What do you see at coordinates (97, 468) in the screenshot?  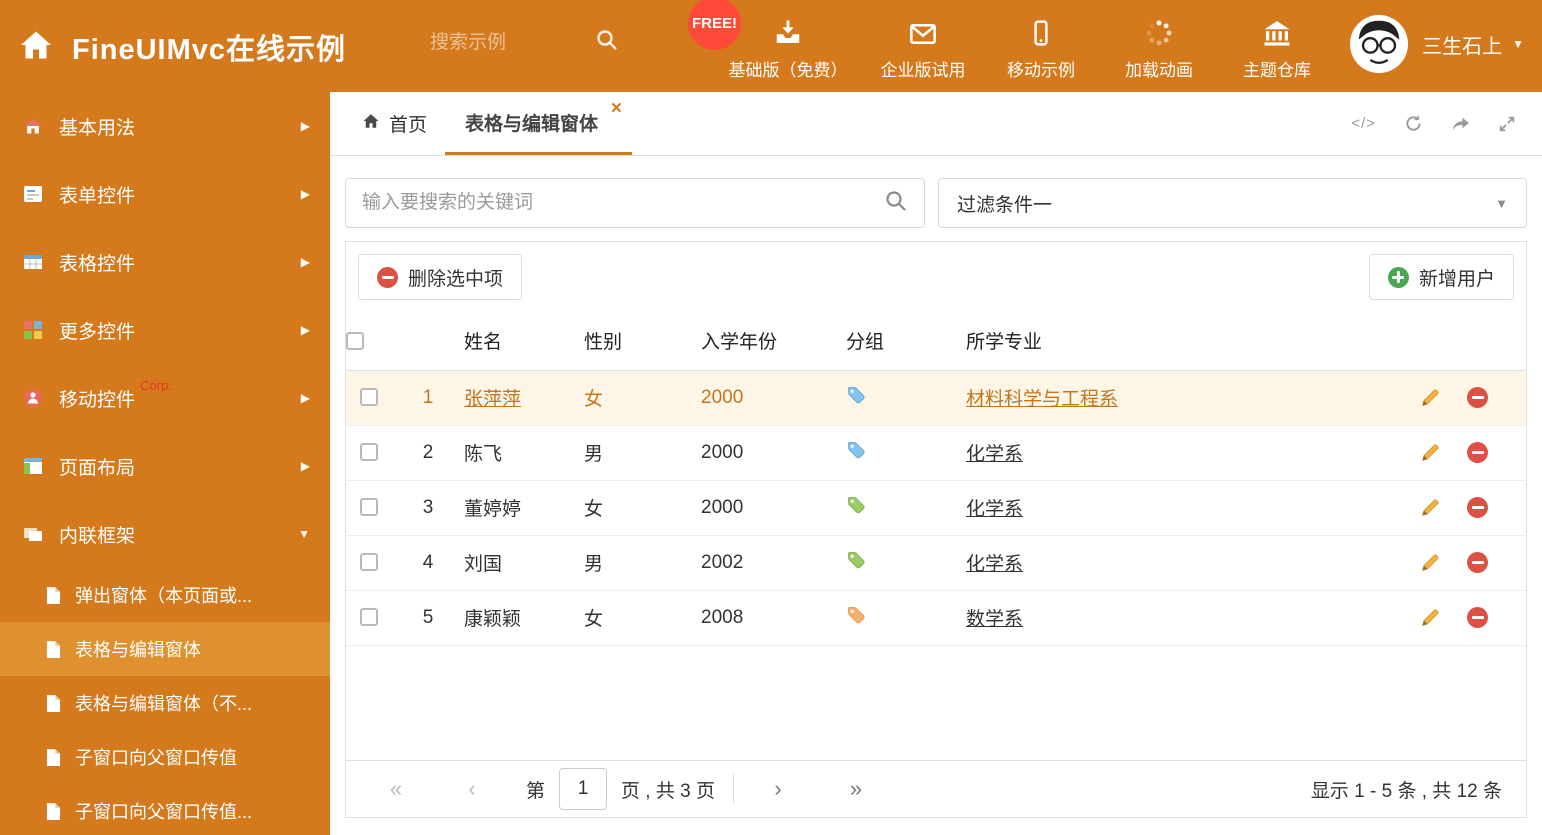 I see `sidebar-item-label: 页面布局` at bounding box center [97, 468].